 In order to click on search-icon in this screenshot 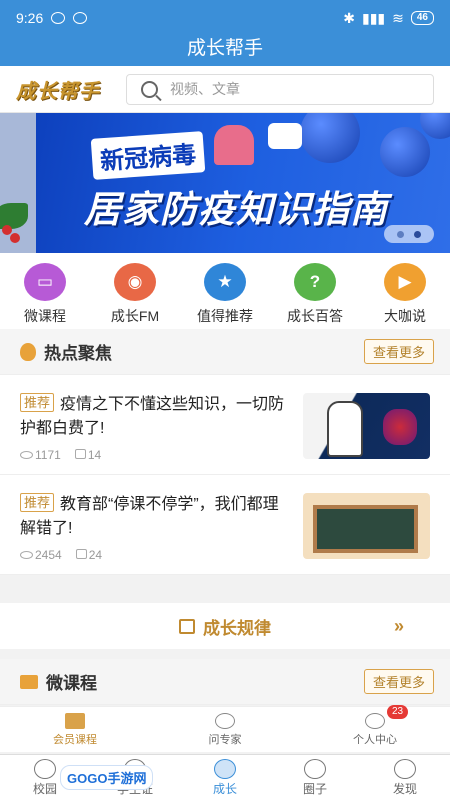, I will do `click(149, 89)`.